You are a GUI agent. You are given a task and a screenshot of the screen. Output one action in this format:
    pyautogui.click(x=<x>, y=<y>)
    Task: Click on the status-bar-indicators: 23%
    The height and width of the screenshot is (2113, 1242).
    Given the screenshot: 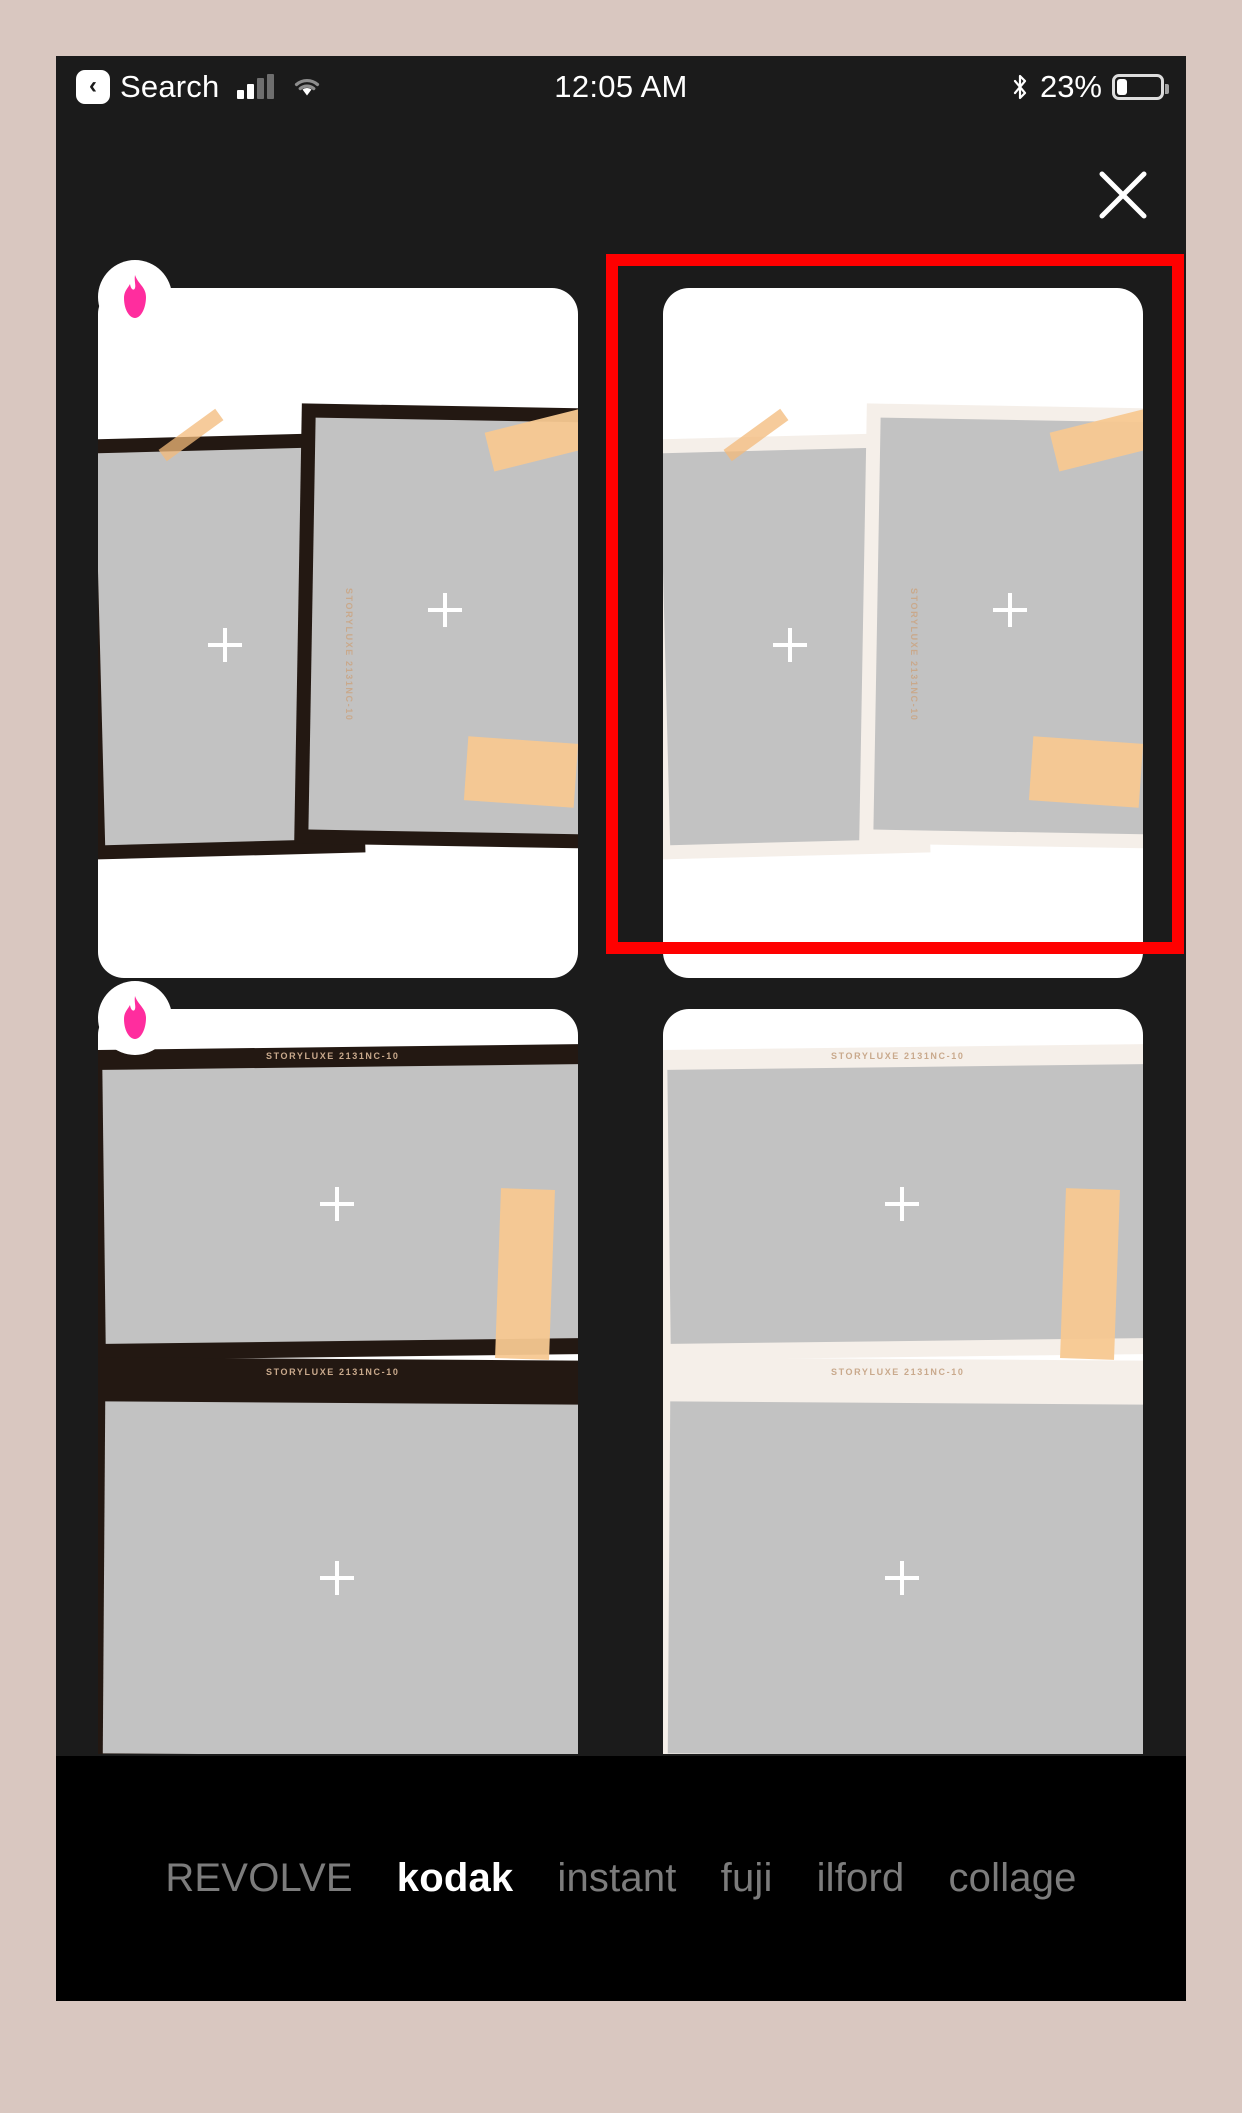 What is the action you would take?
    pyautogui.click(x=1089, y=87)
    